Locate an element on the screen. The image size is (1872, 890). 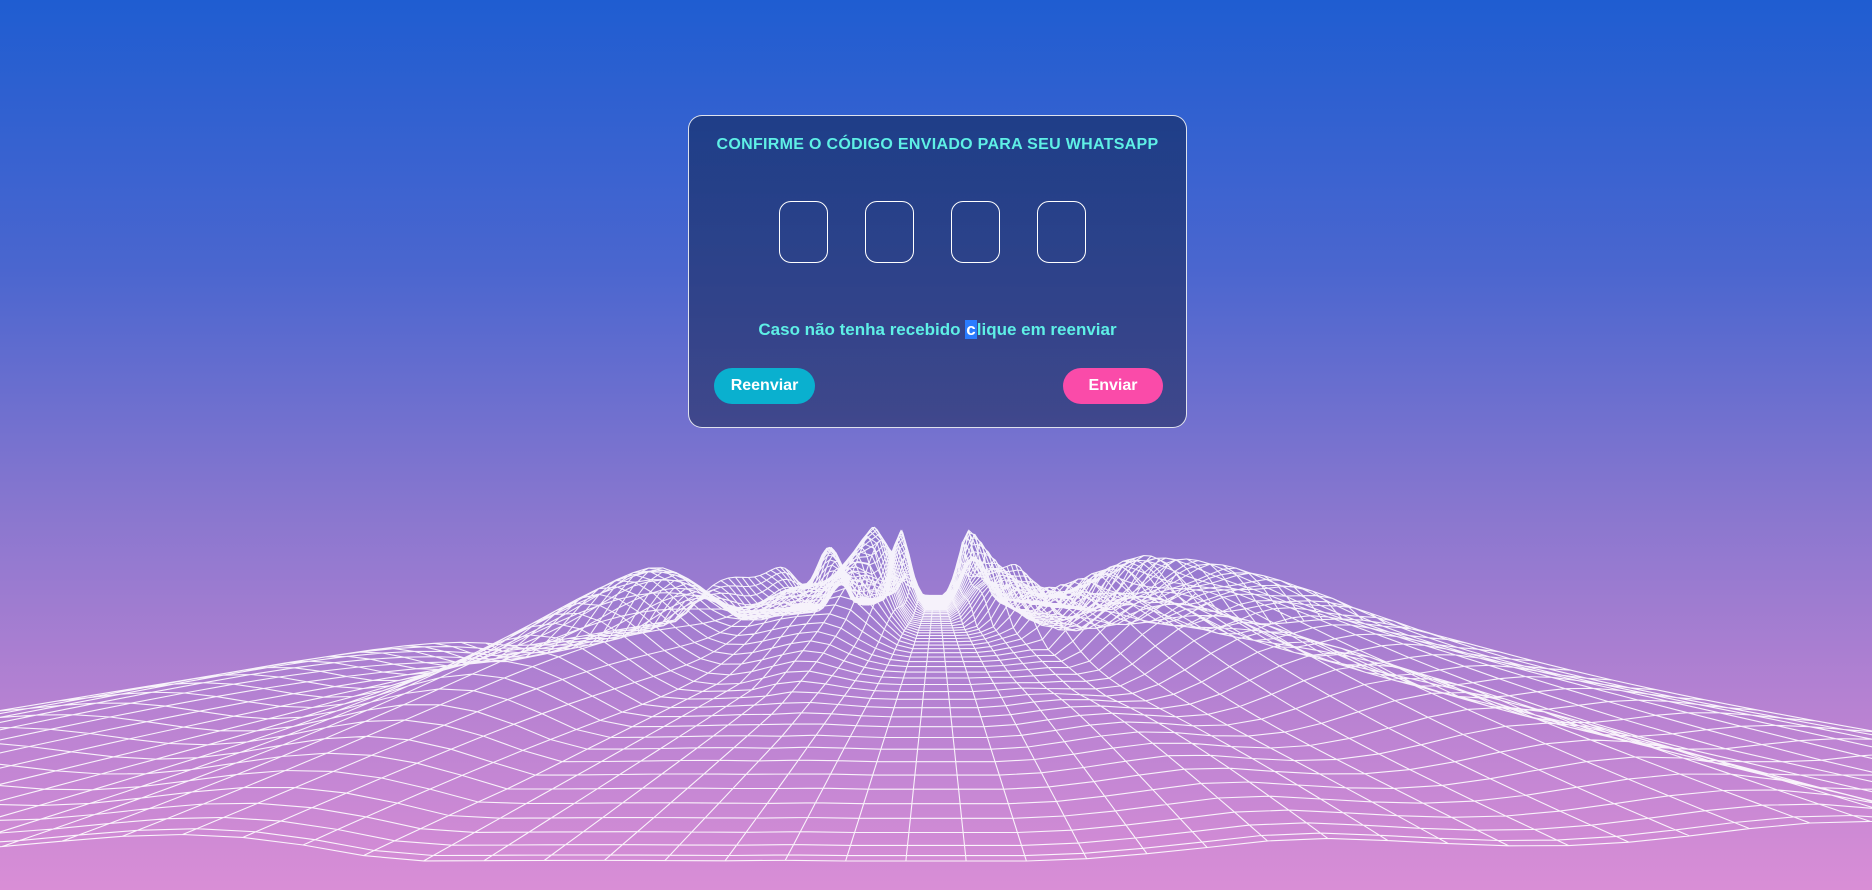
code-digit-4-input is located at coordinates (1061, 232).